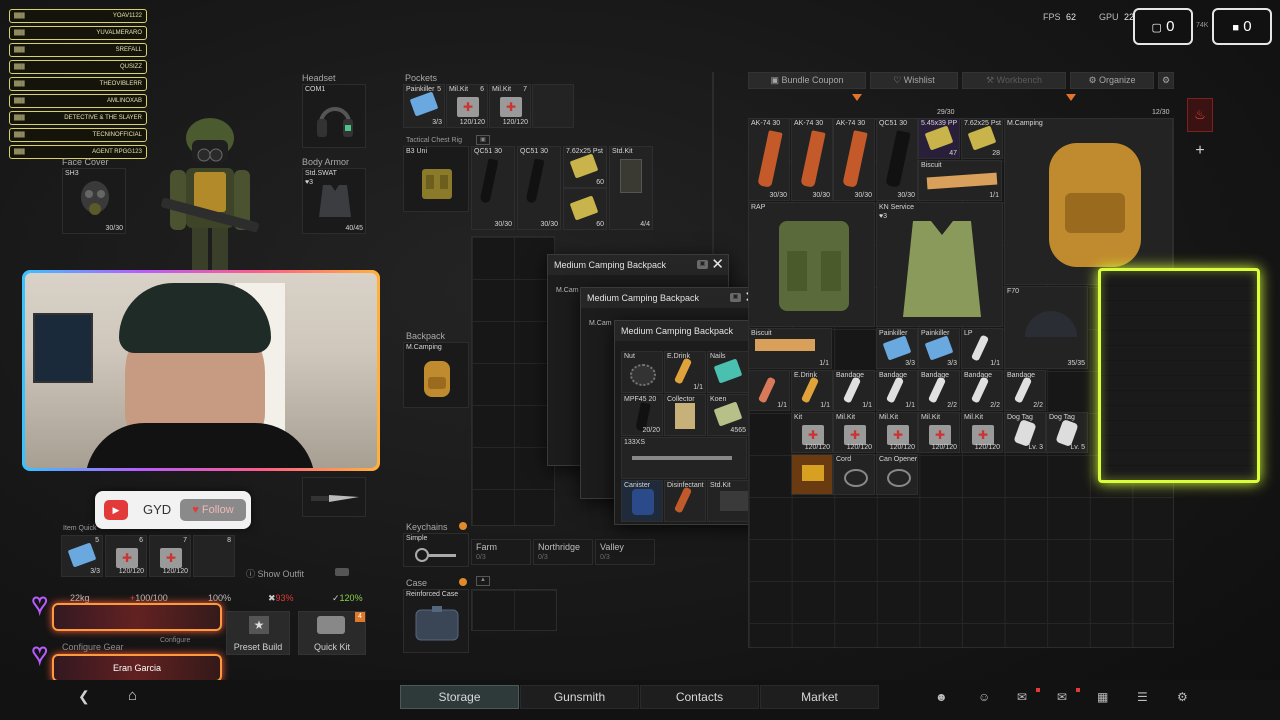 This screenshot has height=720, width=1280. Describe the element at coordinates (1112, 80) in the screenshot. I see `organize-button: ⚙ Organize` at that location.